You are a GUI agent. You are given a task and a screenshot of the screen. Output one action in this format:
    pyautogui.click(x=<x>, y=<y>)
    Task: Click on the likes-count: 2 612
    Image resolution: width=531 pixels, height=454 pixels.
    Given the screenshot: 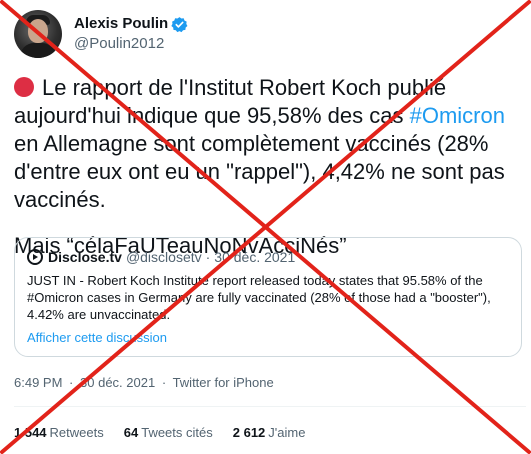 What is the action you would take?
    pyautogui.click(x=249, y=432)
    